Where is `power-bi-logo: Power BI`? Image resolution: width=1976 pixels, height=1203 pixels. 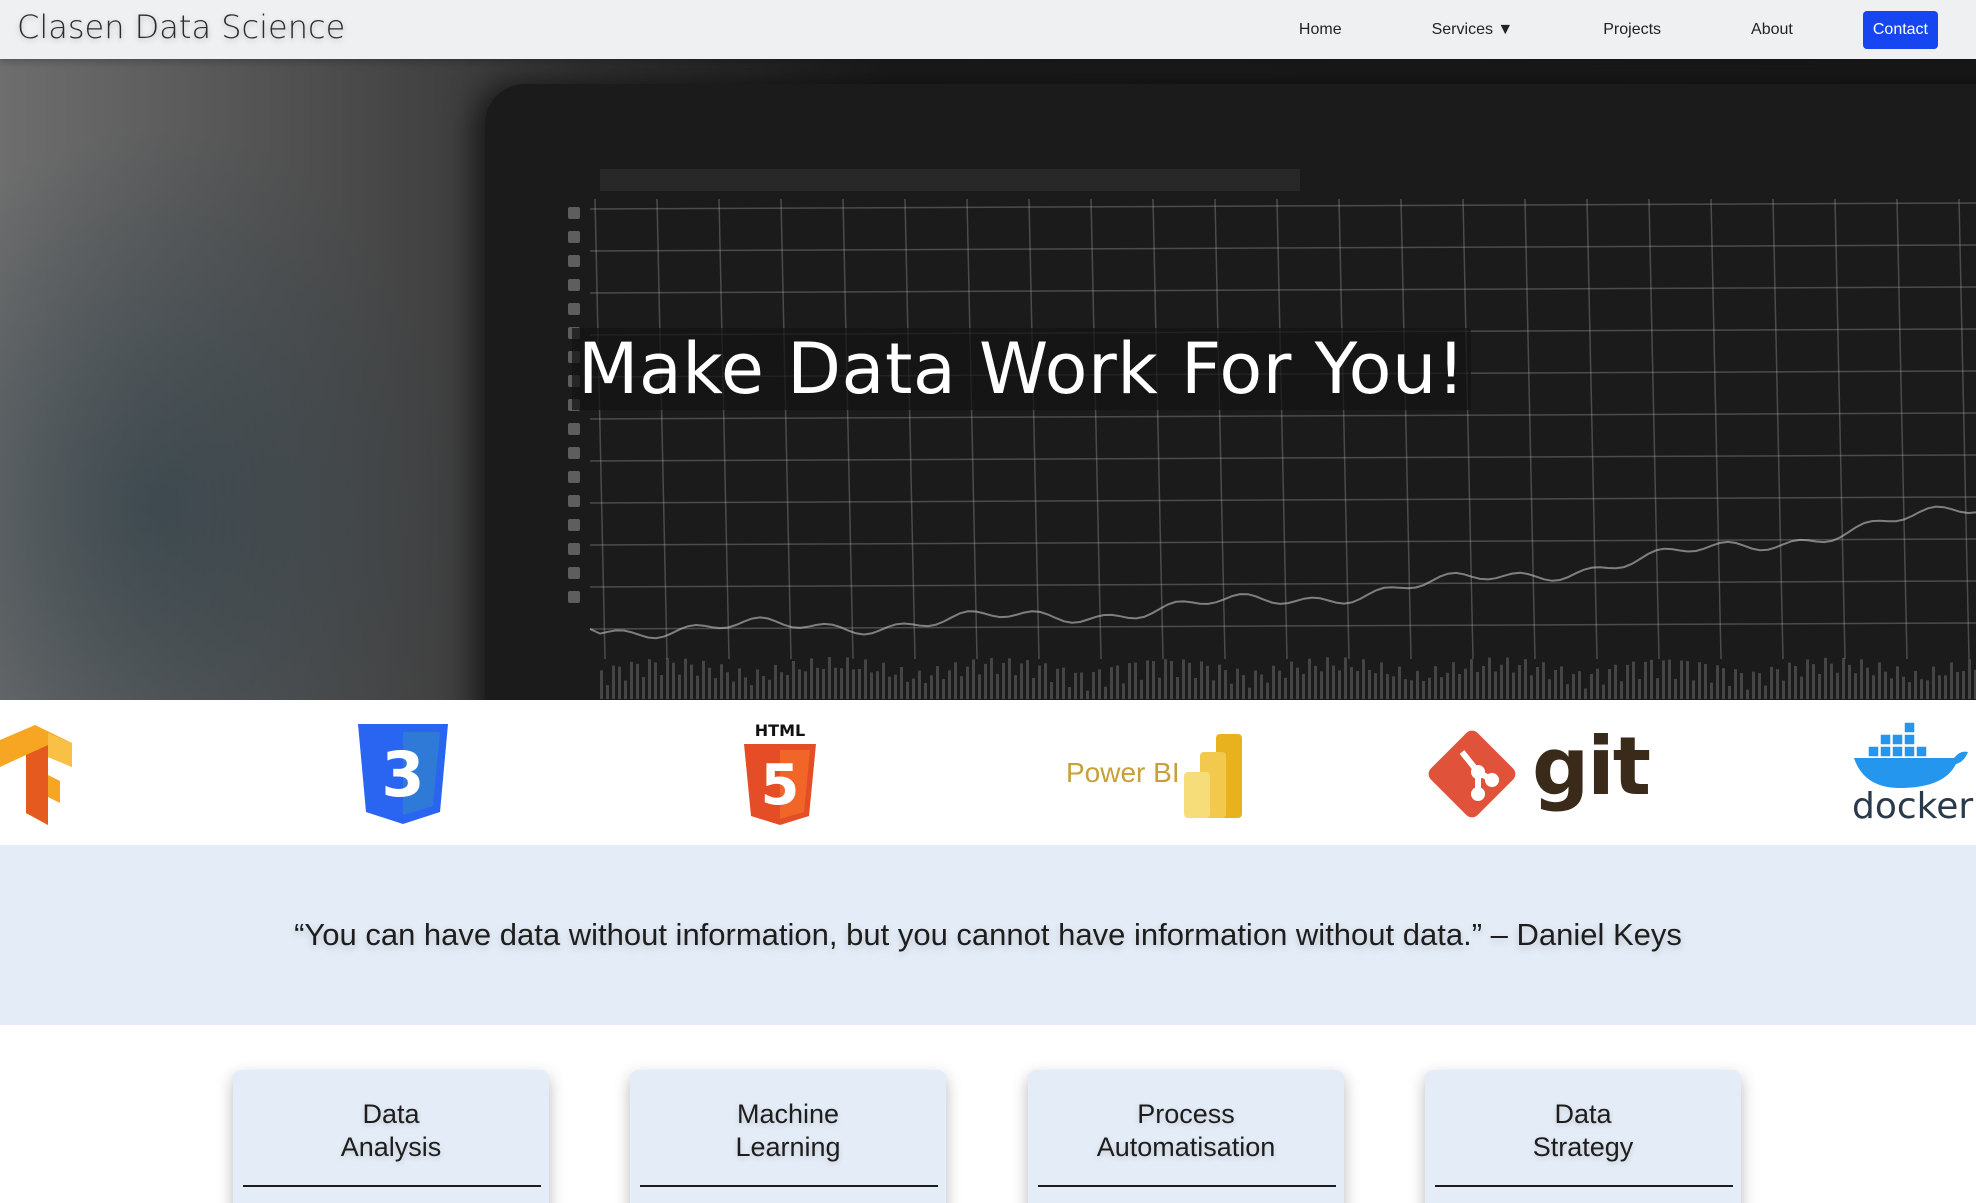 power-bi-logo: Power BI is located at coordinates (1161, 776).